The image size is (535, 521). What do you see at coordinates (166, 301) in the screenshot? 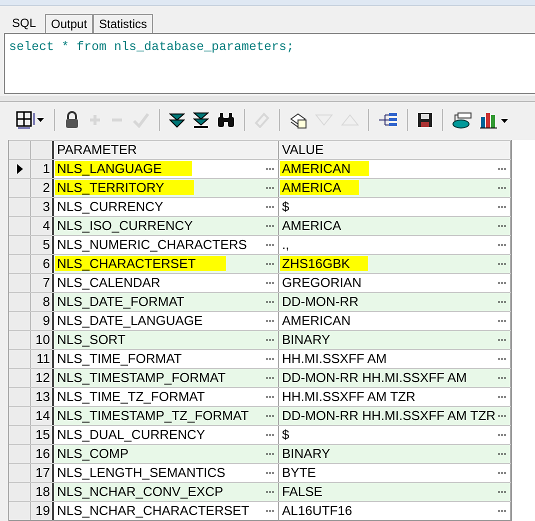
I see `table-cell: NLS_DATE_FORMAT` at bounding box center [166, 301].